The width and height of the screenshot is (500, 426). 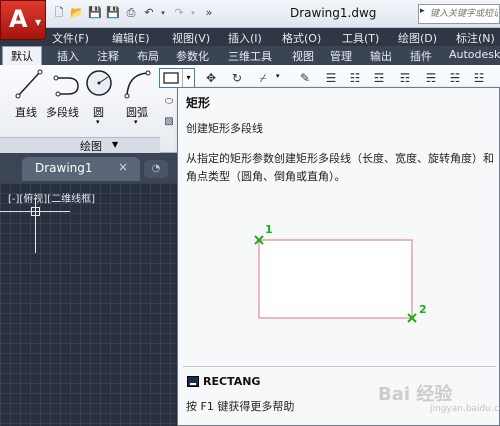 What do you see at coordinates (224, 128) in the screenshot?
I see `tooltip-subtitle: 创建矩形多段线` at bounding box center [224, 128].